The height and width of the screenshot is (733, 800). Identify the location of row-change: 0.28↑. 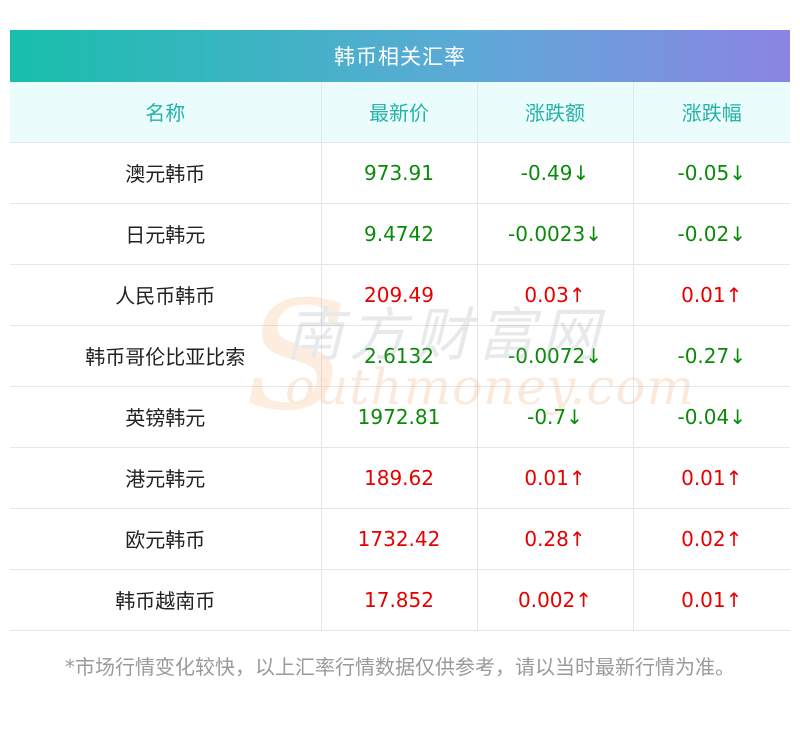
(555, 538).